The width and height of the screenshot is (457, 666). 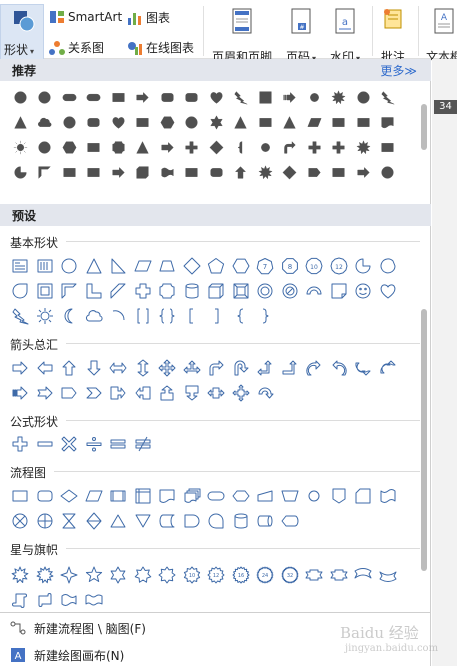 I want to click on comment-button: 批注, so click(x=393, y=36).